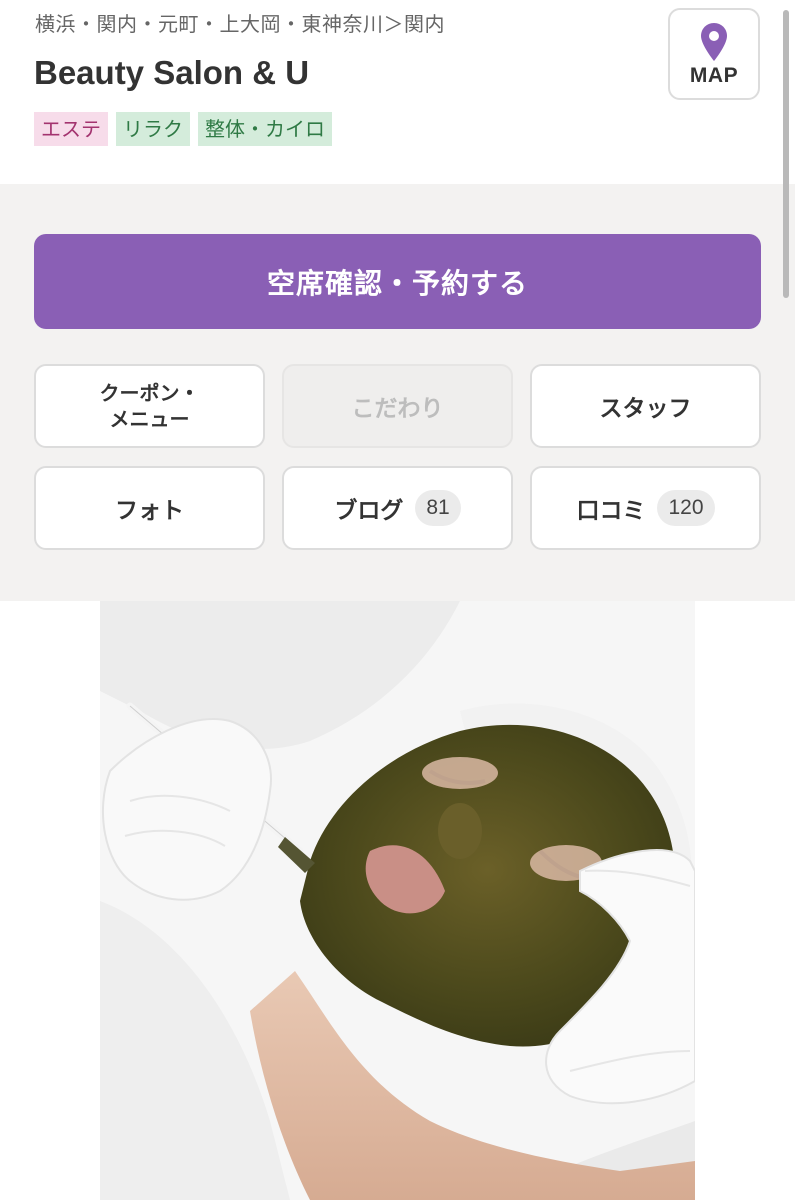  What do you see at coordinates (438, 508) in the screenshot?
I see `blog-count-badge: 81` at bounding box center [438, 508].